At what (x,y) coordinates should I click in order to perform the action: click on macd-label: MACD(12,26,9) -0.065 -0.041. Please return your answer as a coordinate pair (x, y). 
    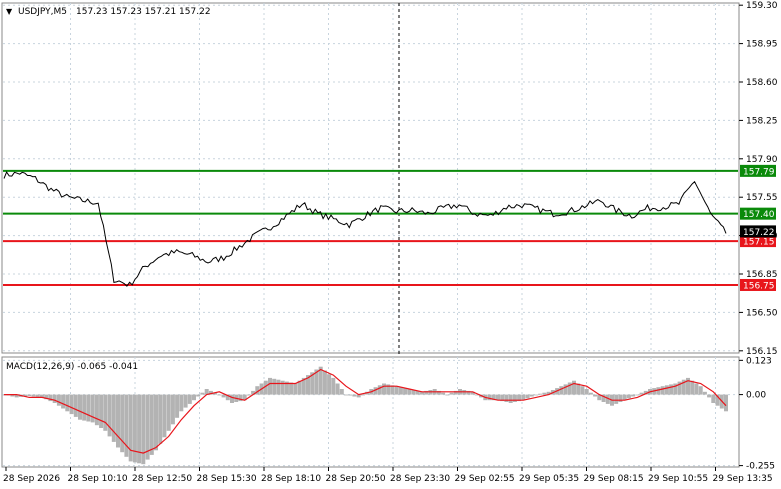
    Looking at the image, I should click on (72, 367).